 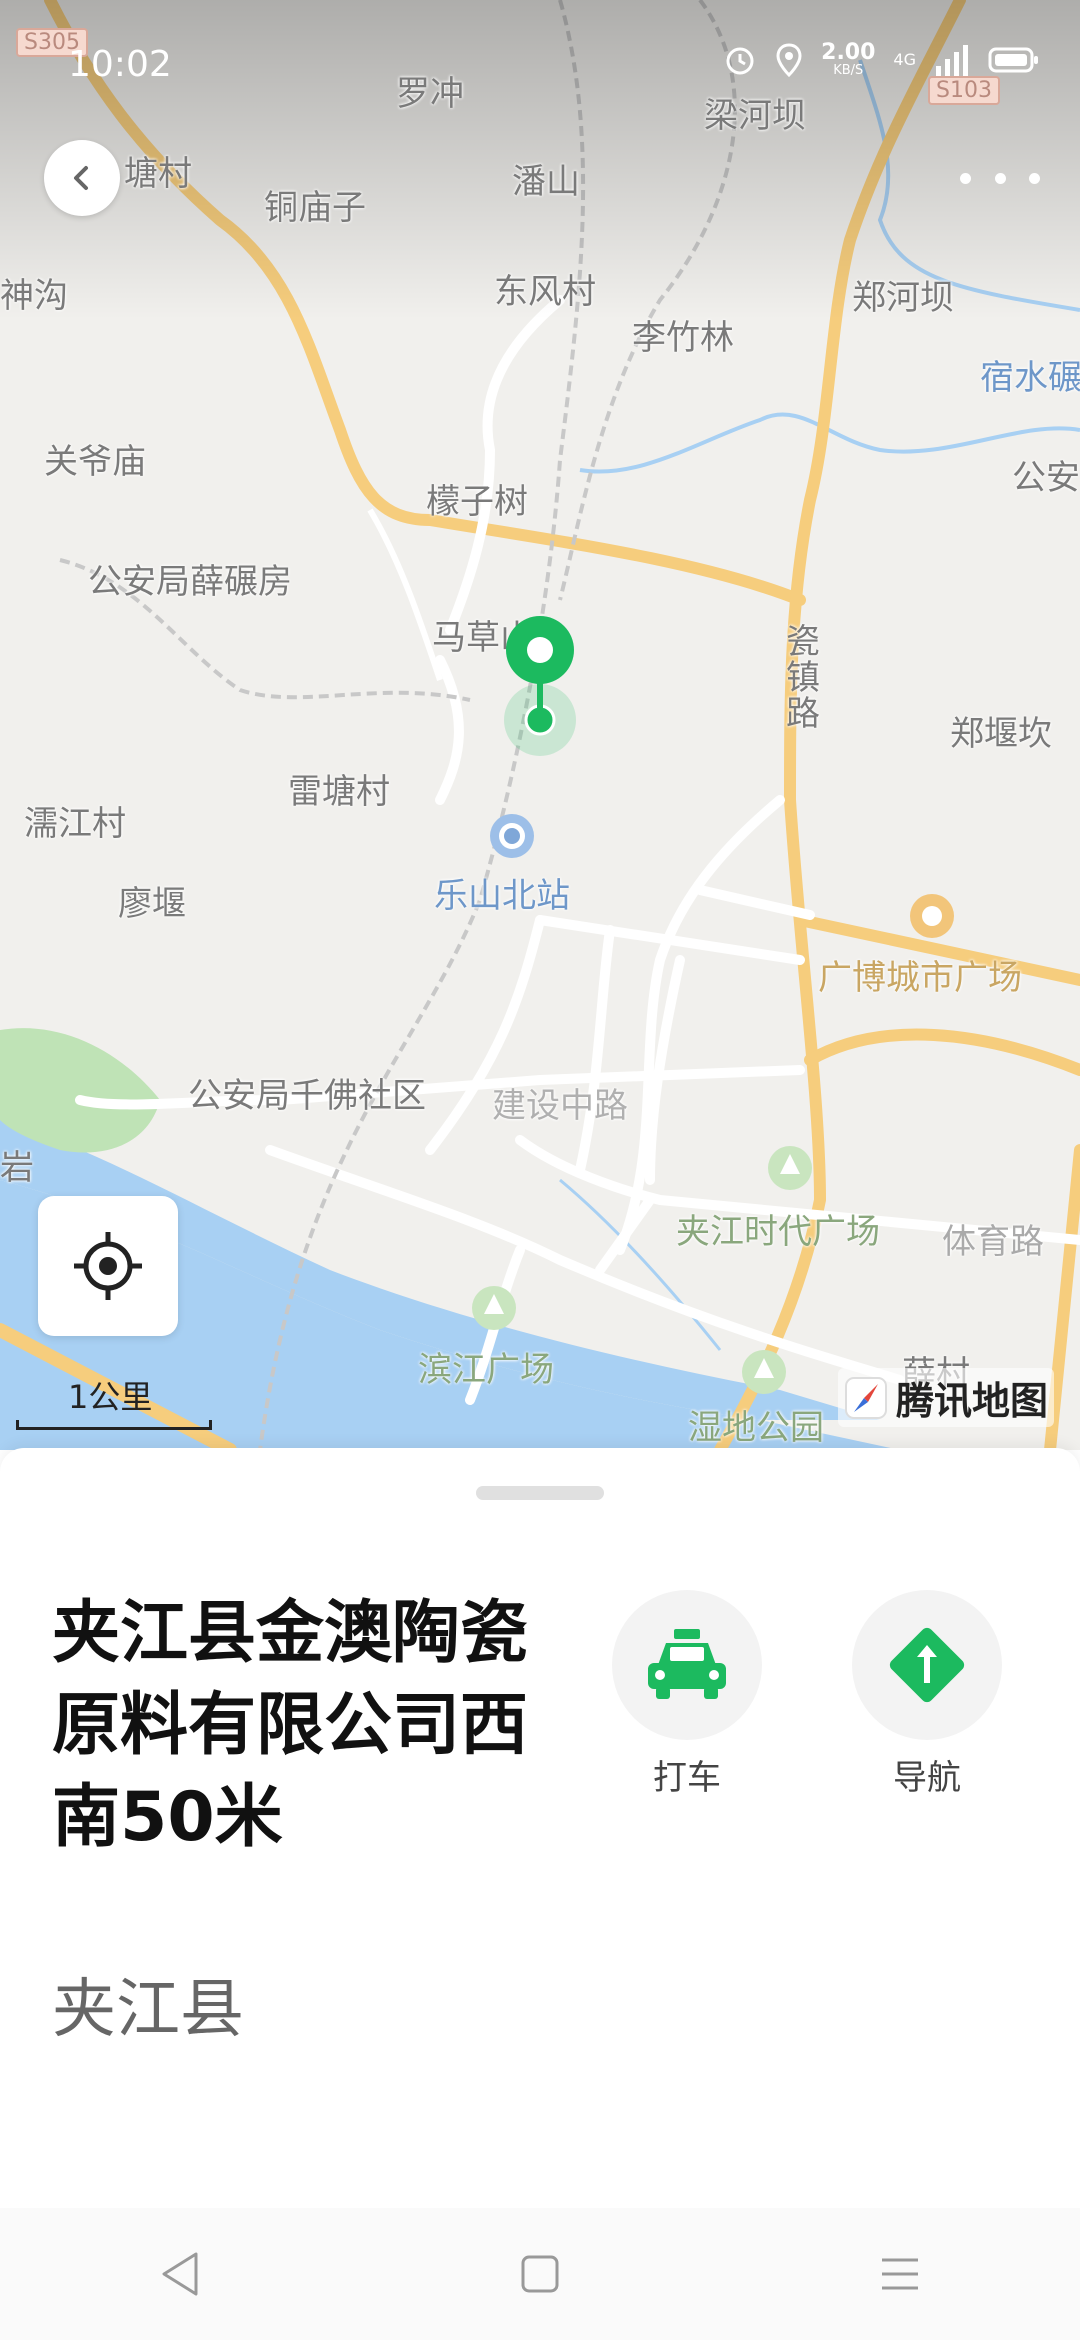 What do you see at coordinates (546, 182) in the screenshot?
I see `map-label: 潘山` at bounding box center [546, 182].